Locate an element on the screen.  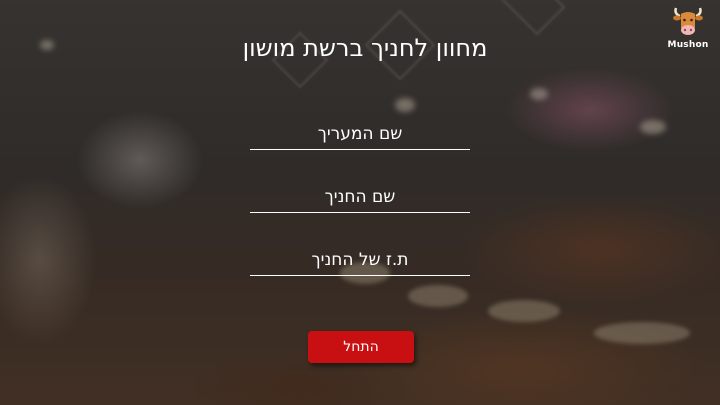
evaluator-name-input is located at coordinates (360, 130).